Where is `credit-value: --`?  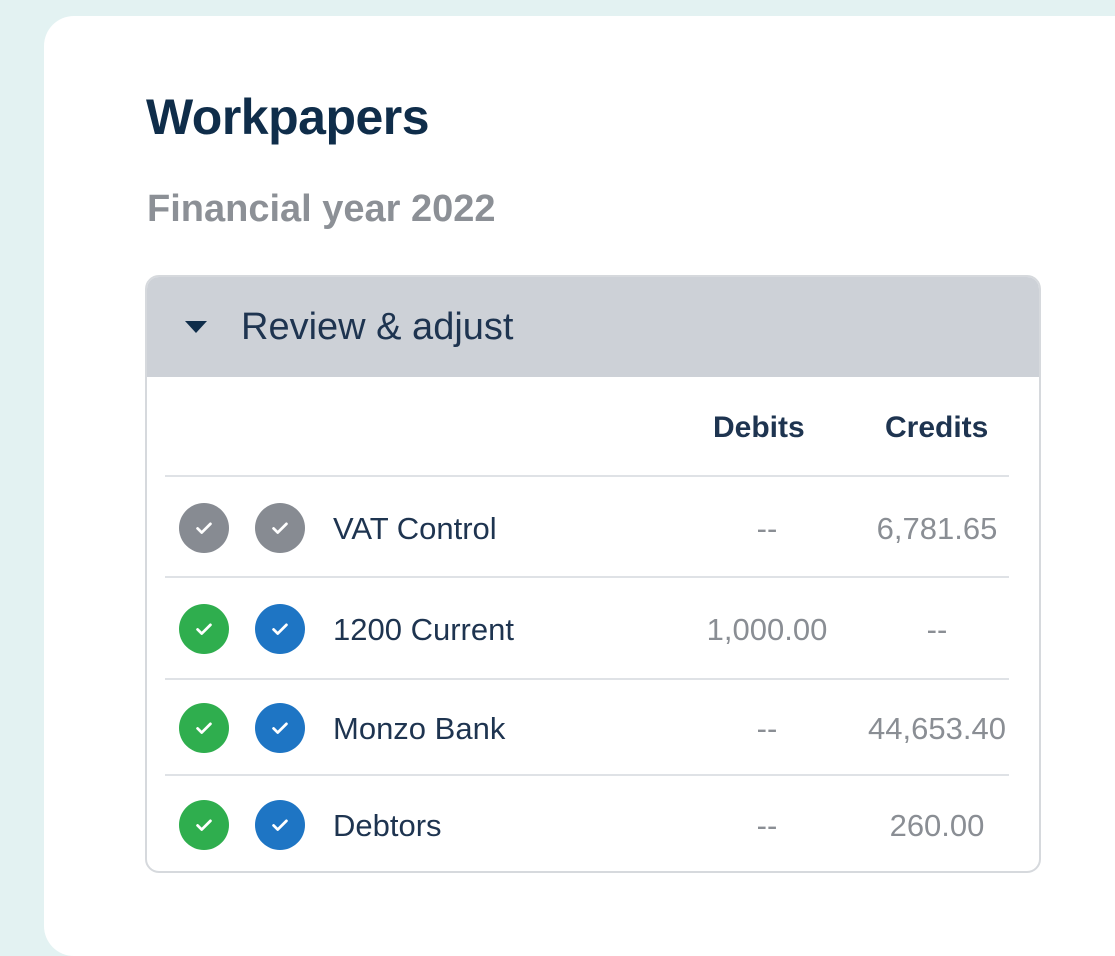
credit-value: -- is located at coordinates (937, 629).